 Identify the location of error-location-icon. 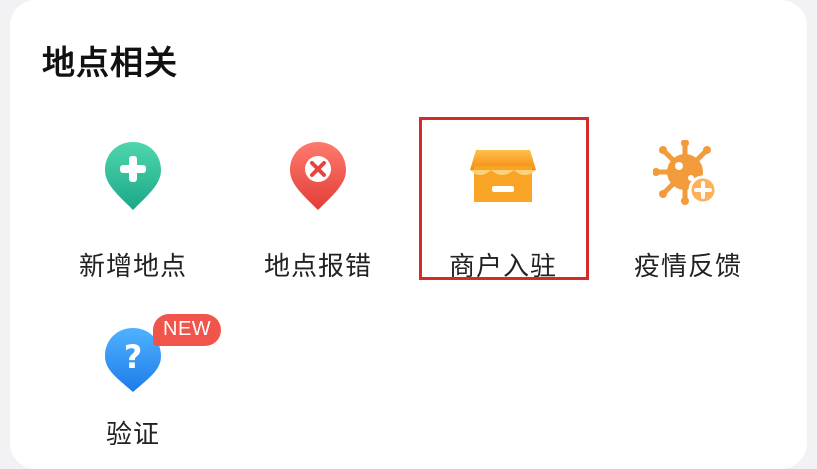
(318, 176).